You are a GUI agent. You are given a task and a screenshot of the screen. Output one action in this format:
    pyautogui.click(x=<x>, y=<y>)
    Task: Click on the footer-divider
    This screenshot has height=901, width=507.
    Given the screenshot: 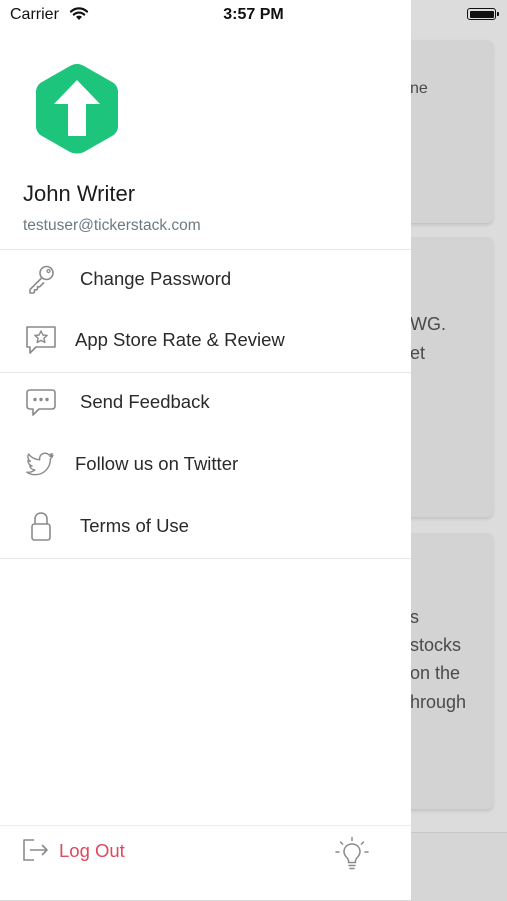 What is the action you would take?
    pyautogui.click(x=205, y=825)
    